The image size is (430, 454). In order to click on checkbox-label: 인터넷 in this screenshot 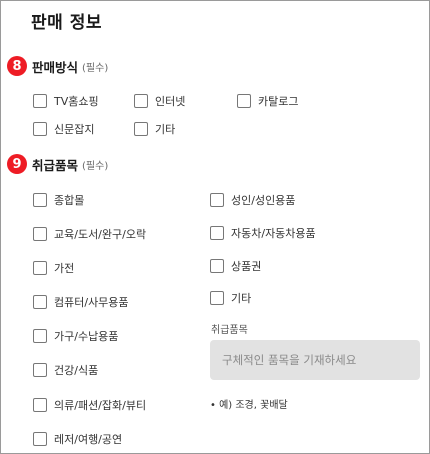, I will do `click(170, 101)`.